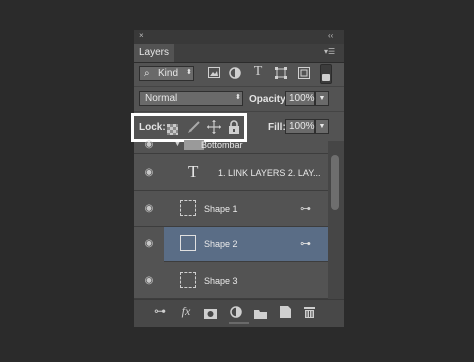 This screenshot has width=474, height=362. Describe the element at coordinates (322, 98) in the screenshot. I see `opacity-dropdown-button: ▼` at that location.